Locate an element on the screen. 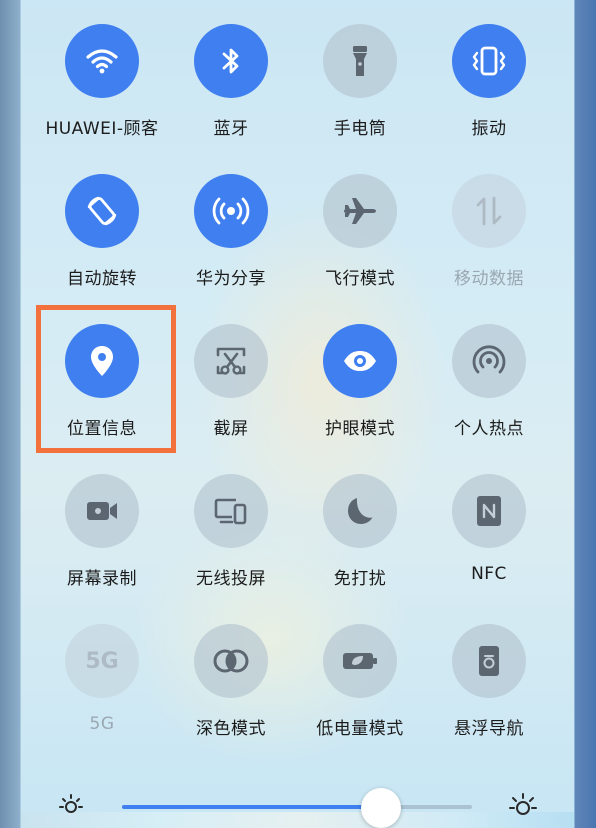 The width and height of the screenshot is (596, 828). tile-label: 免打扰 is located at coordinates (360, 579).